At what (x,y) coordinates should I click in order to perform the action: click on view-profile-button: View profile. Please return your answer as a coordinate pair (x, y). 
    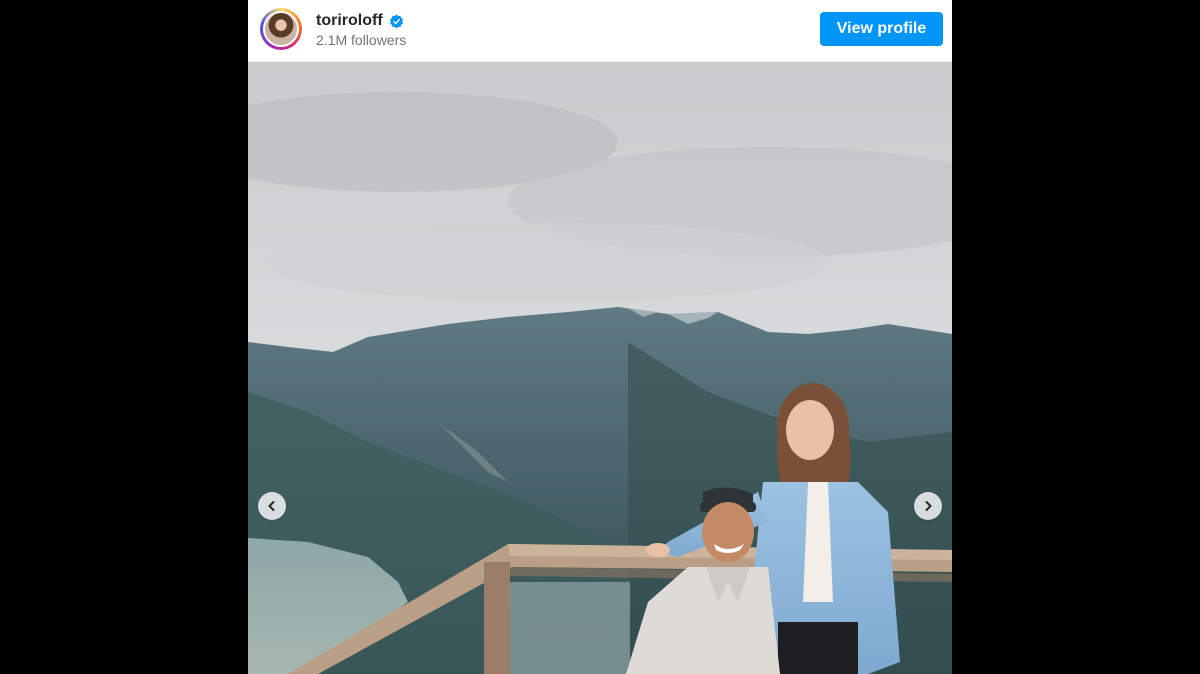
    Looking at the image, I should click on (881, 29).